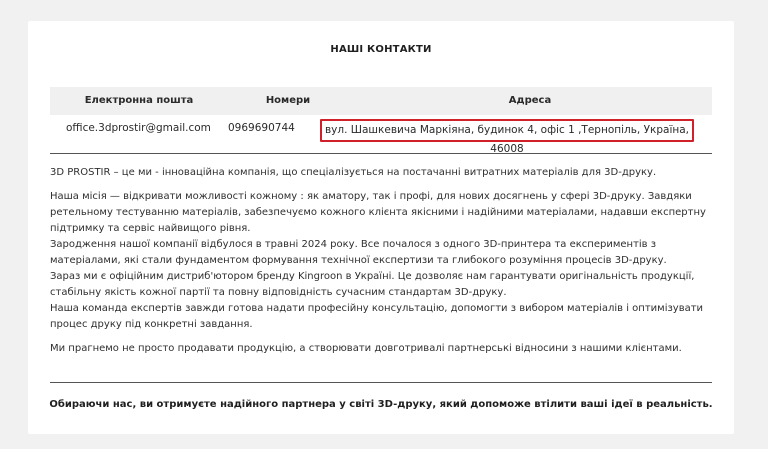 The height and width of the screenshot is (449, 768). I want to click on address-column-header: Адреса, so click(530, 100).